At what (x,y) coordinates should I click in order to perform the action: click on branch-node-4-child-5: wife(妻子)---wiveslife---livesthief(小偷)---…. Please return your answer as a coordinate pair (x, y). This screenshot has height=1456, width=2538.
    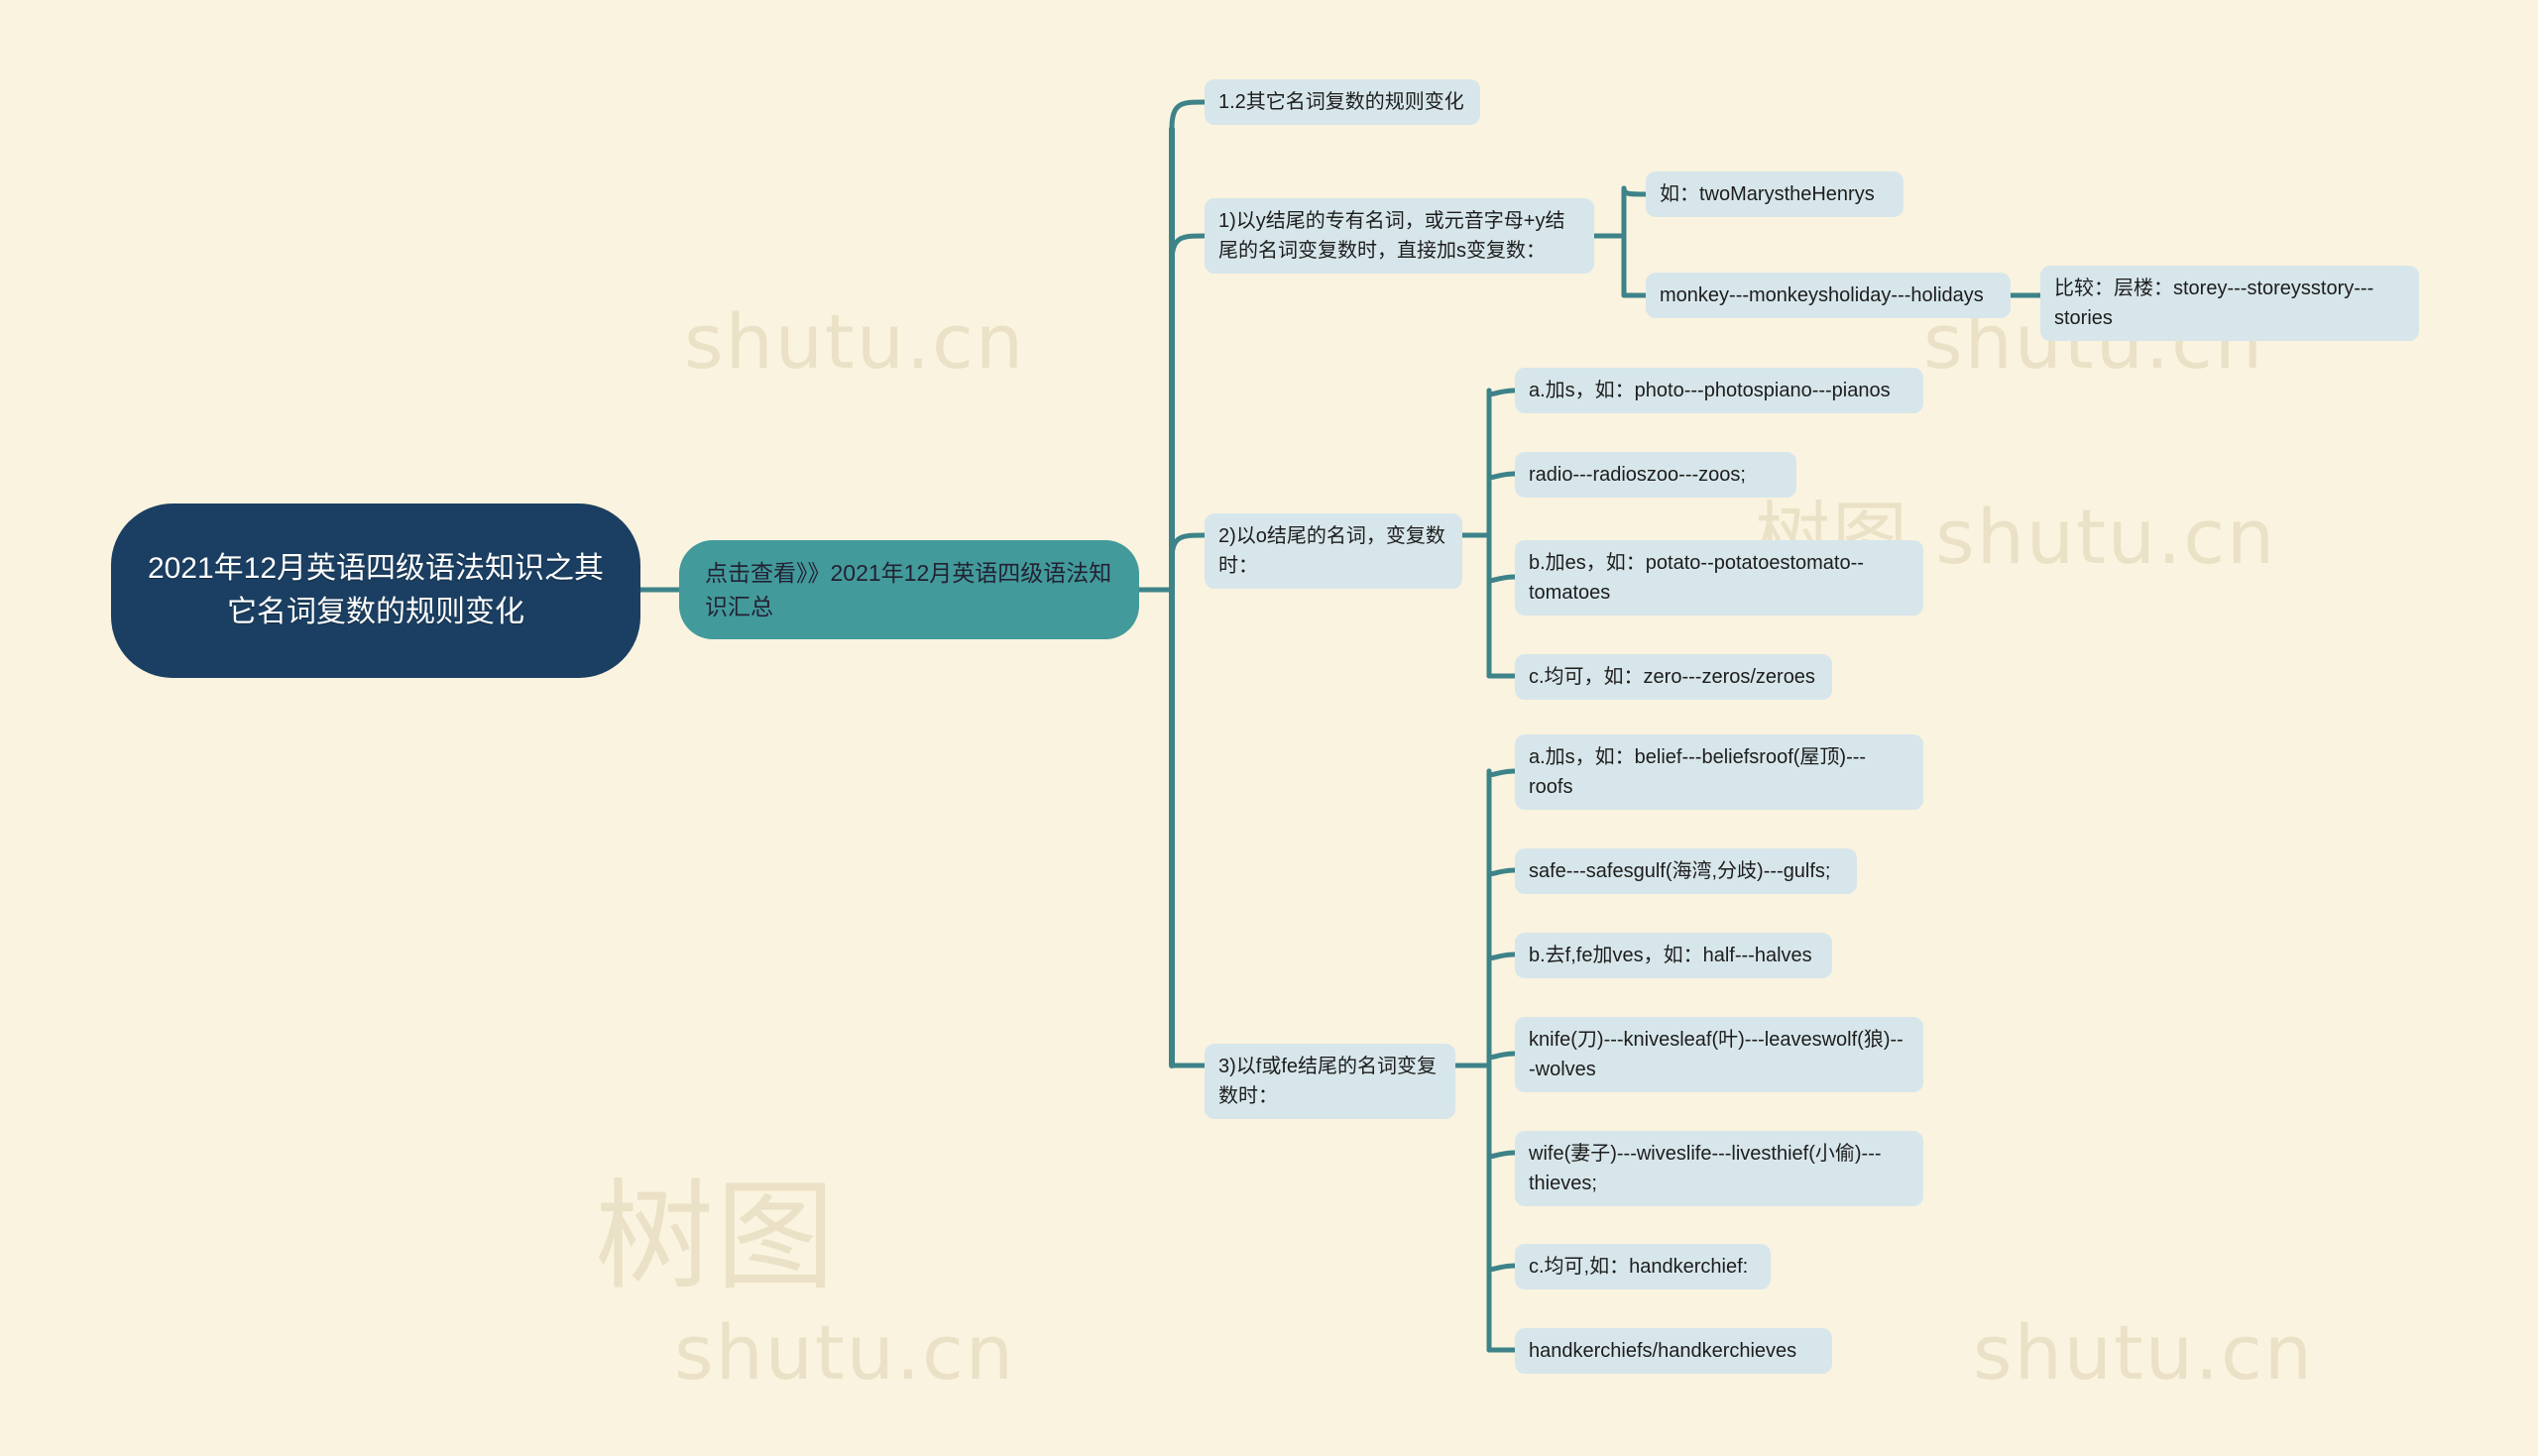
    Looking at the image, I should click on (1719, 1168).